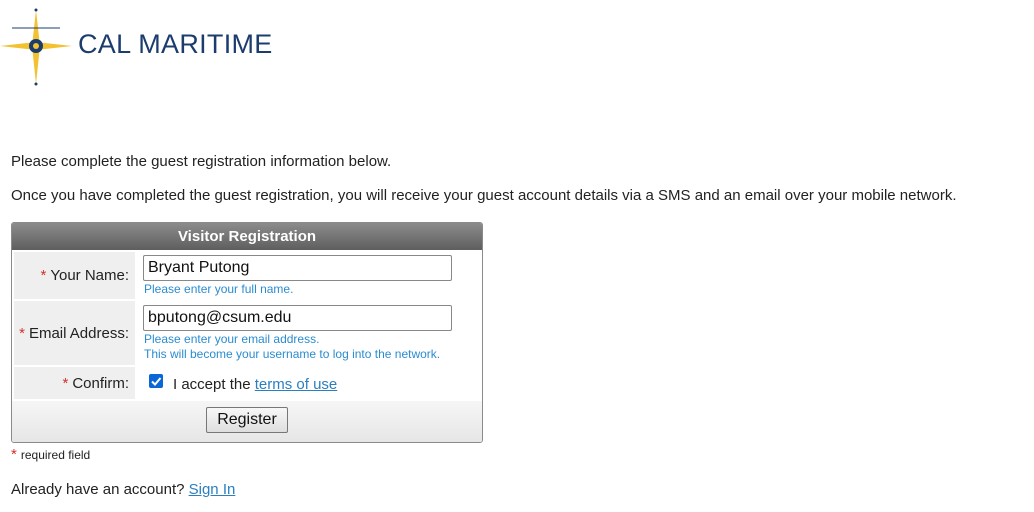  I want to click on name-label-text: Your Name:, so click(89, 275).